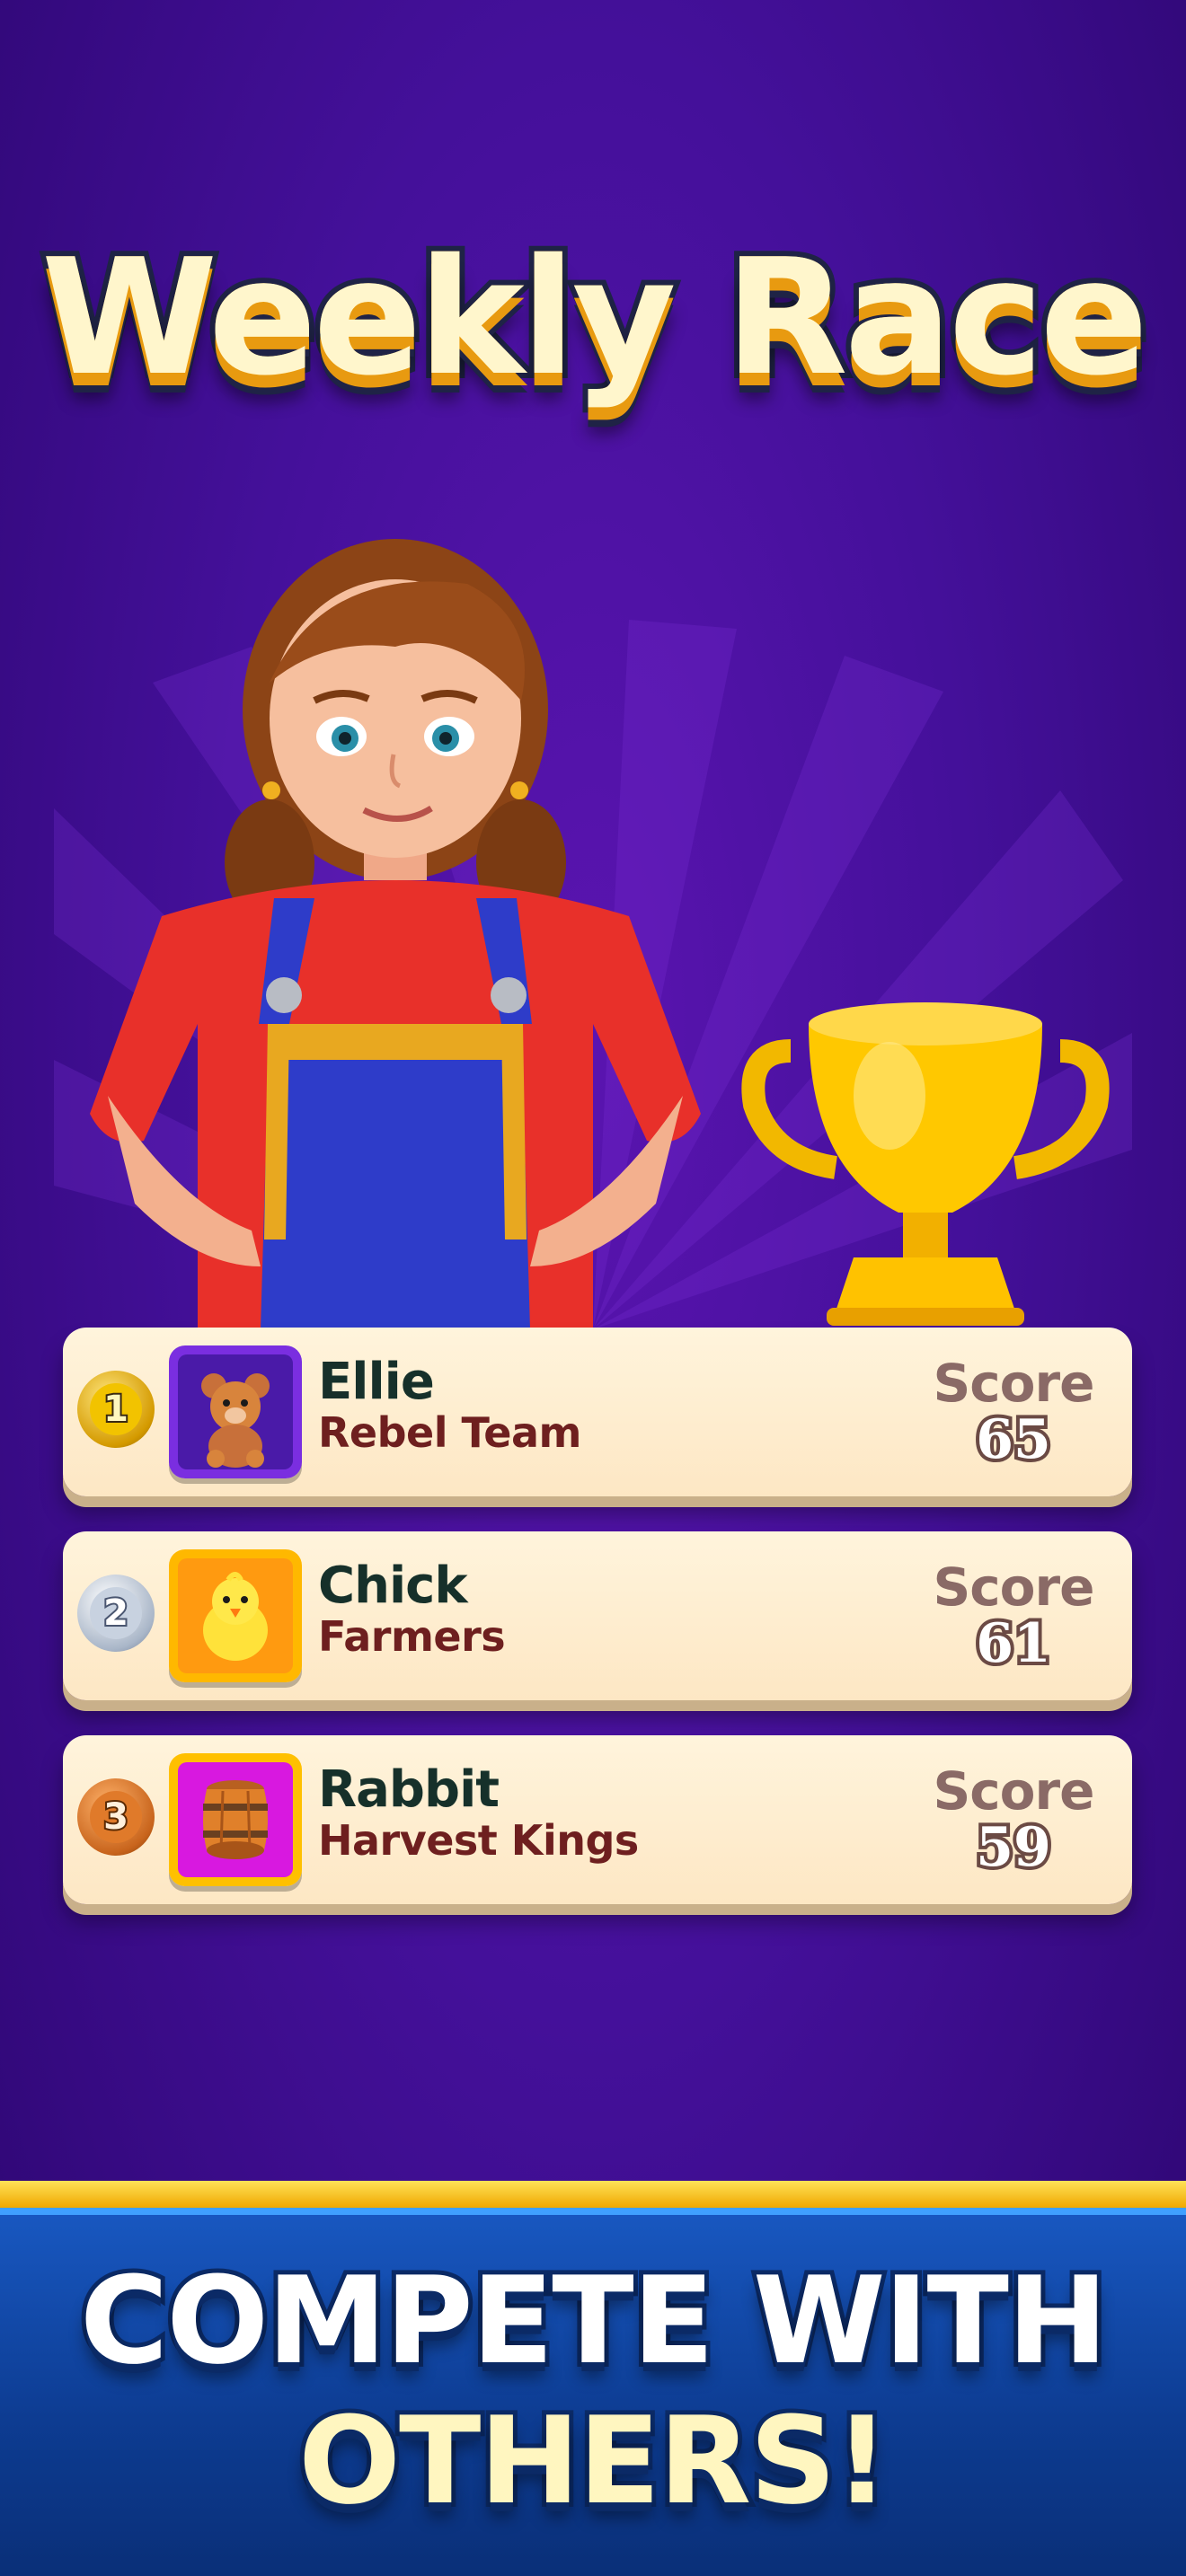  I want to click on leaderboard-row: 3 Rabbit Harvest Kings Score 59, so click(597, 1819).